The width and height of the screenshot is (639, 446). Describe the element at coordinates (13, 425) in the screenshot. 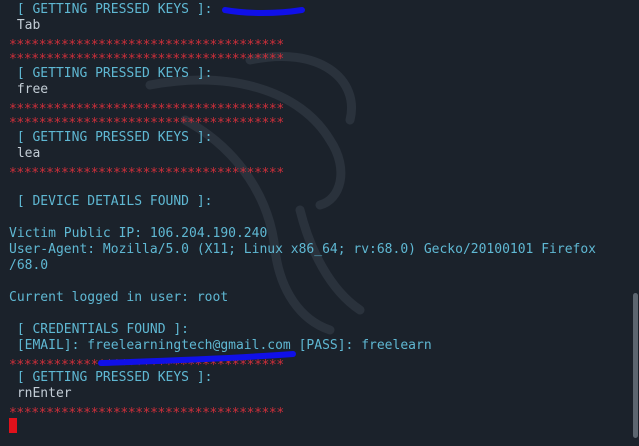

I see `block-cursor-icon` at that location.